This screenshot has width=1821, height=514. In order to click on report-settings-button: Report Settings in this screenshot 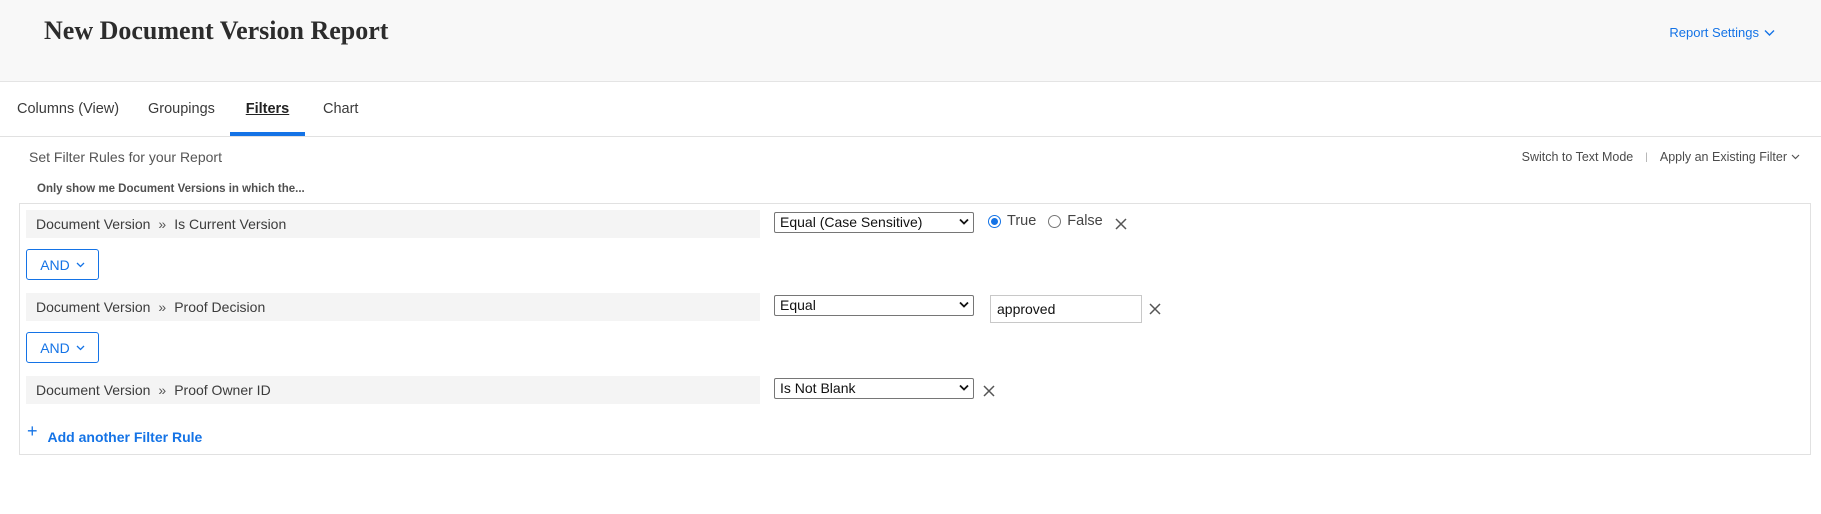, I will do `click(1722, 32)`.